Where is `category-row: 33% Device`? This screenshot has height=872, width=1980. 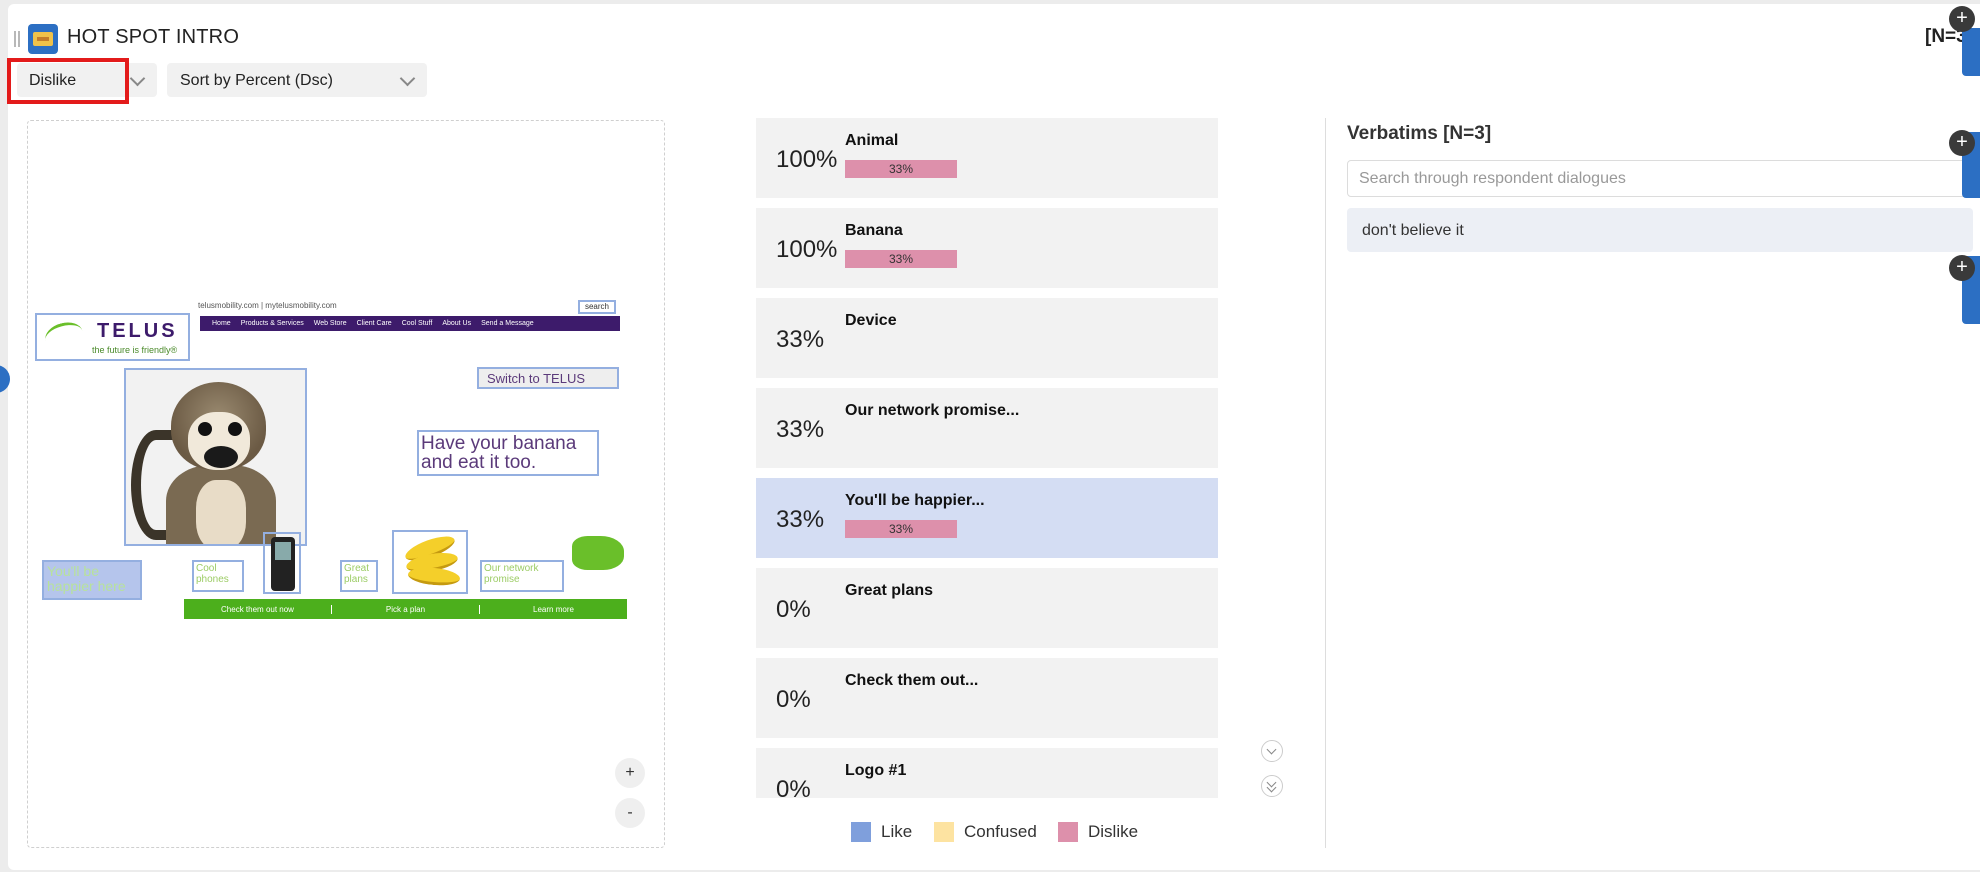 category-row: 33% Device is located at coordinates (987, 338).